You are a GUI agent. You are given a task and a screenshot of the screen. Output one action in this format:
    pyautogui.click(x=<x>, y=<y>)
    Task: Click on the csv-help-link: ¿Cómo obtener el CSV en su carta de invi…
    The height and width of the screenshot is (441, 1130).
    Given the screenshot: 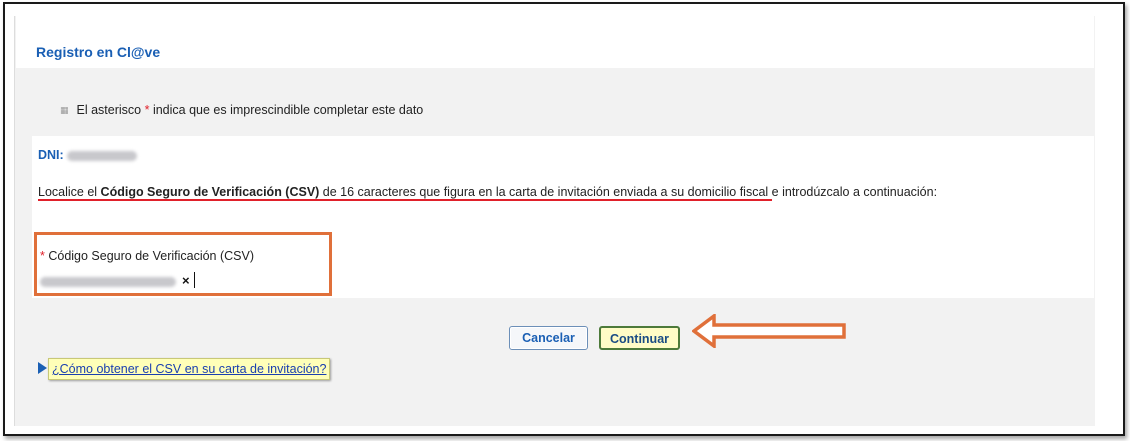 What is the action you would take?
    pyautogui.click(x=189, y=369)
    